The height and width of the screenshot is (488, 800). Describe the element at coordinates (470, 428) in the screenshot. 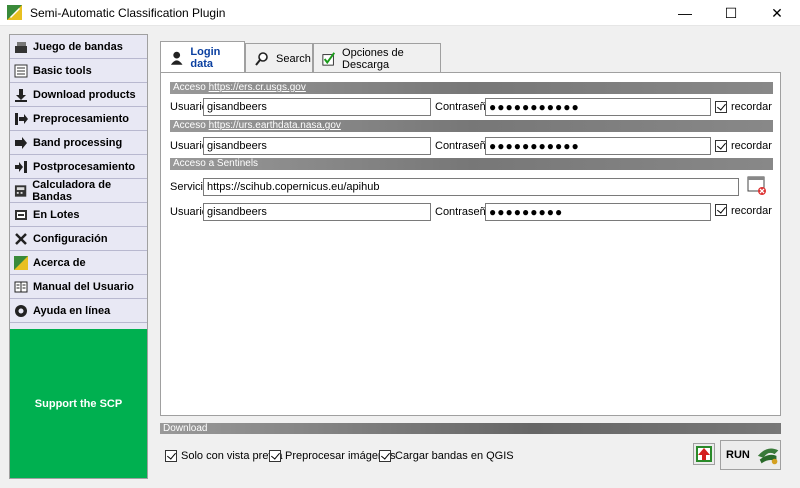

I see `download-section-header: Download` at that location.